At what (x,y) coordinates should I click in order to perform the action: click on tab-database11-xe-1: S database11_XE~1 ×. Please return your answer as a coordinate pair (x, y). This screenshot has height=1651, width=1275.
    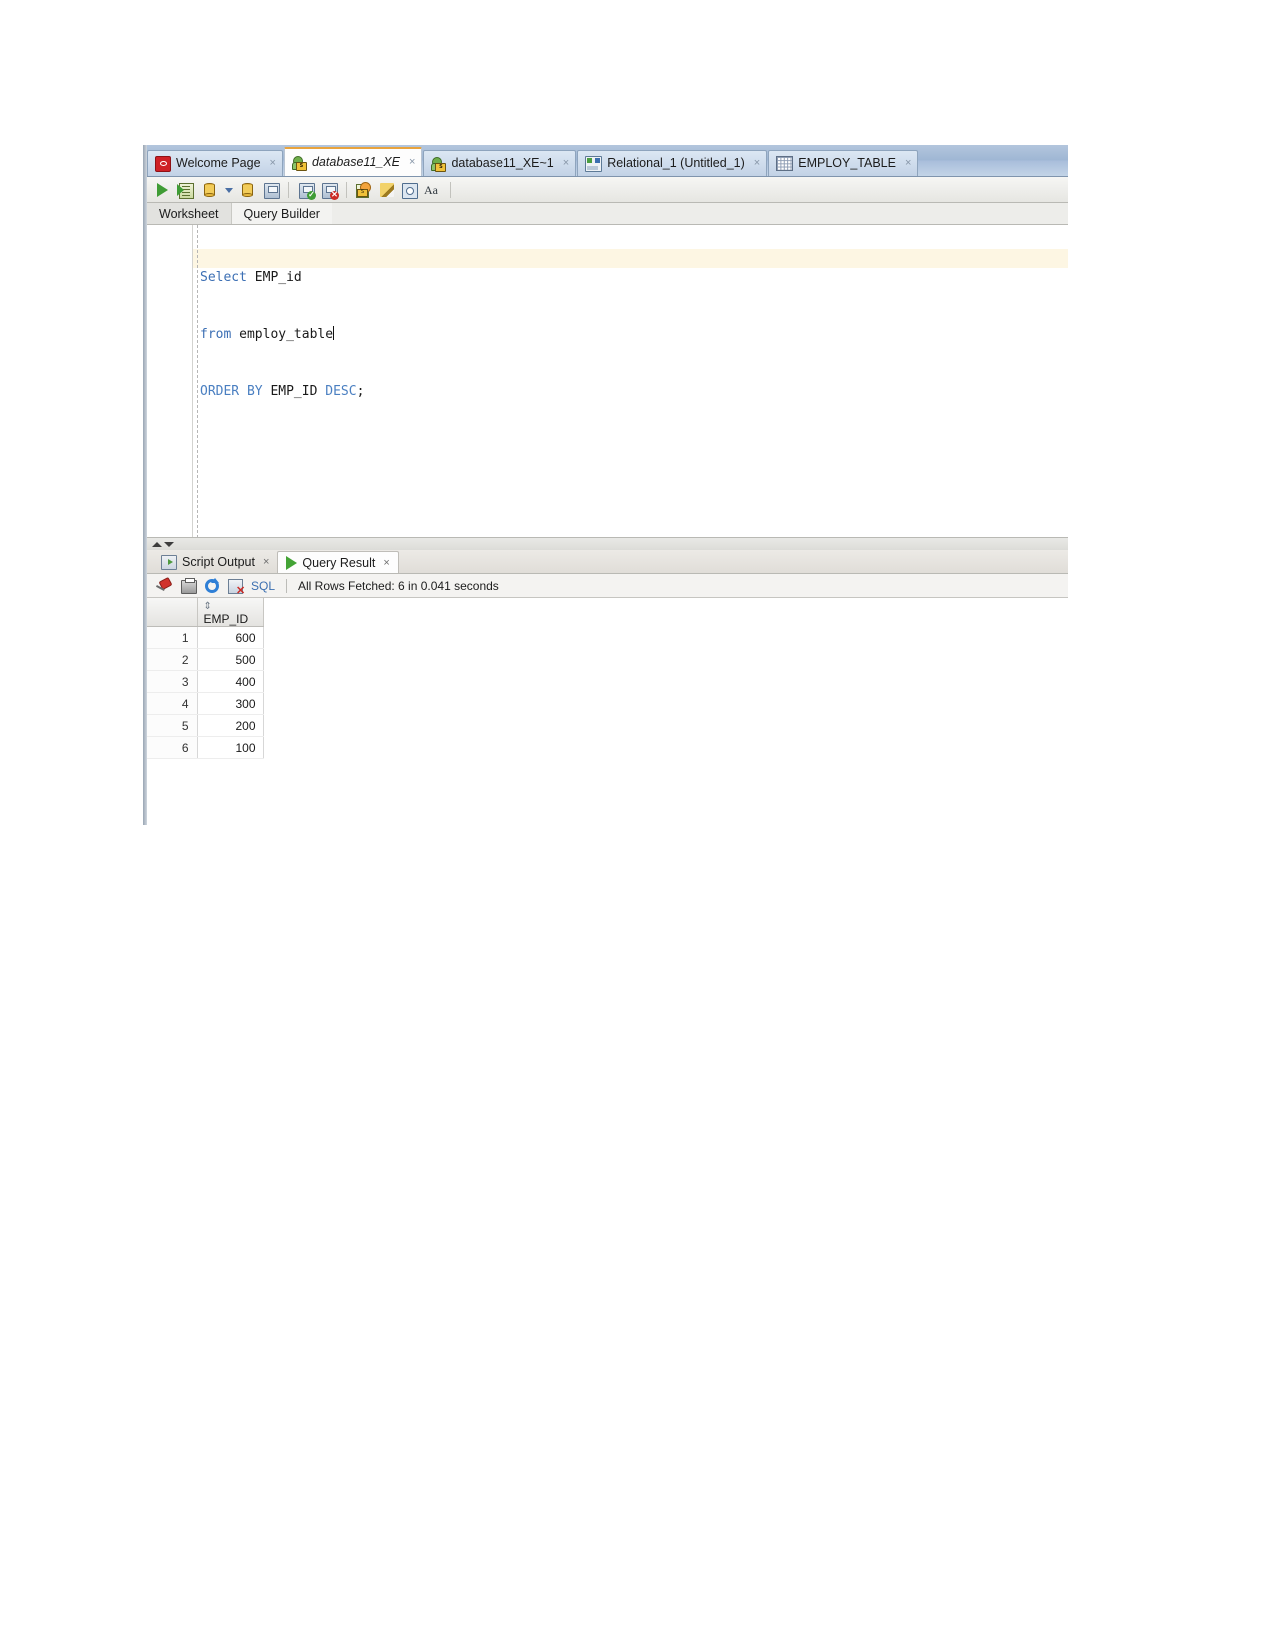
    Looking at the image, I should click on (500, 163).